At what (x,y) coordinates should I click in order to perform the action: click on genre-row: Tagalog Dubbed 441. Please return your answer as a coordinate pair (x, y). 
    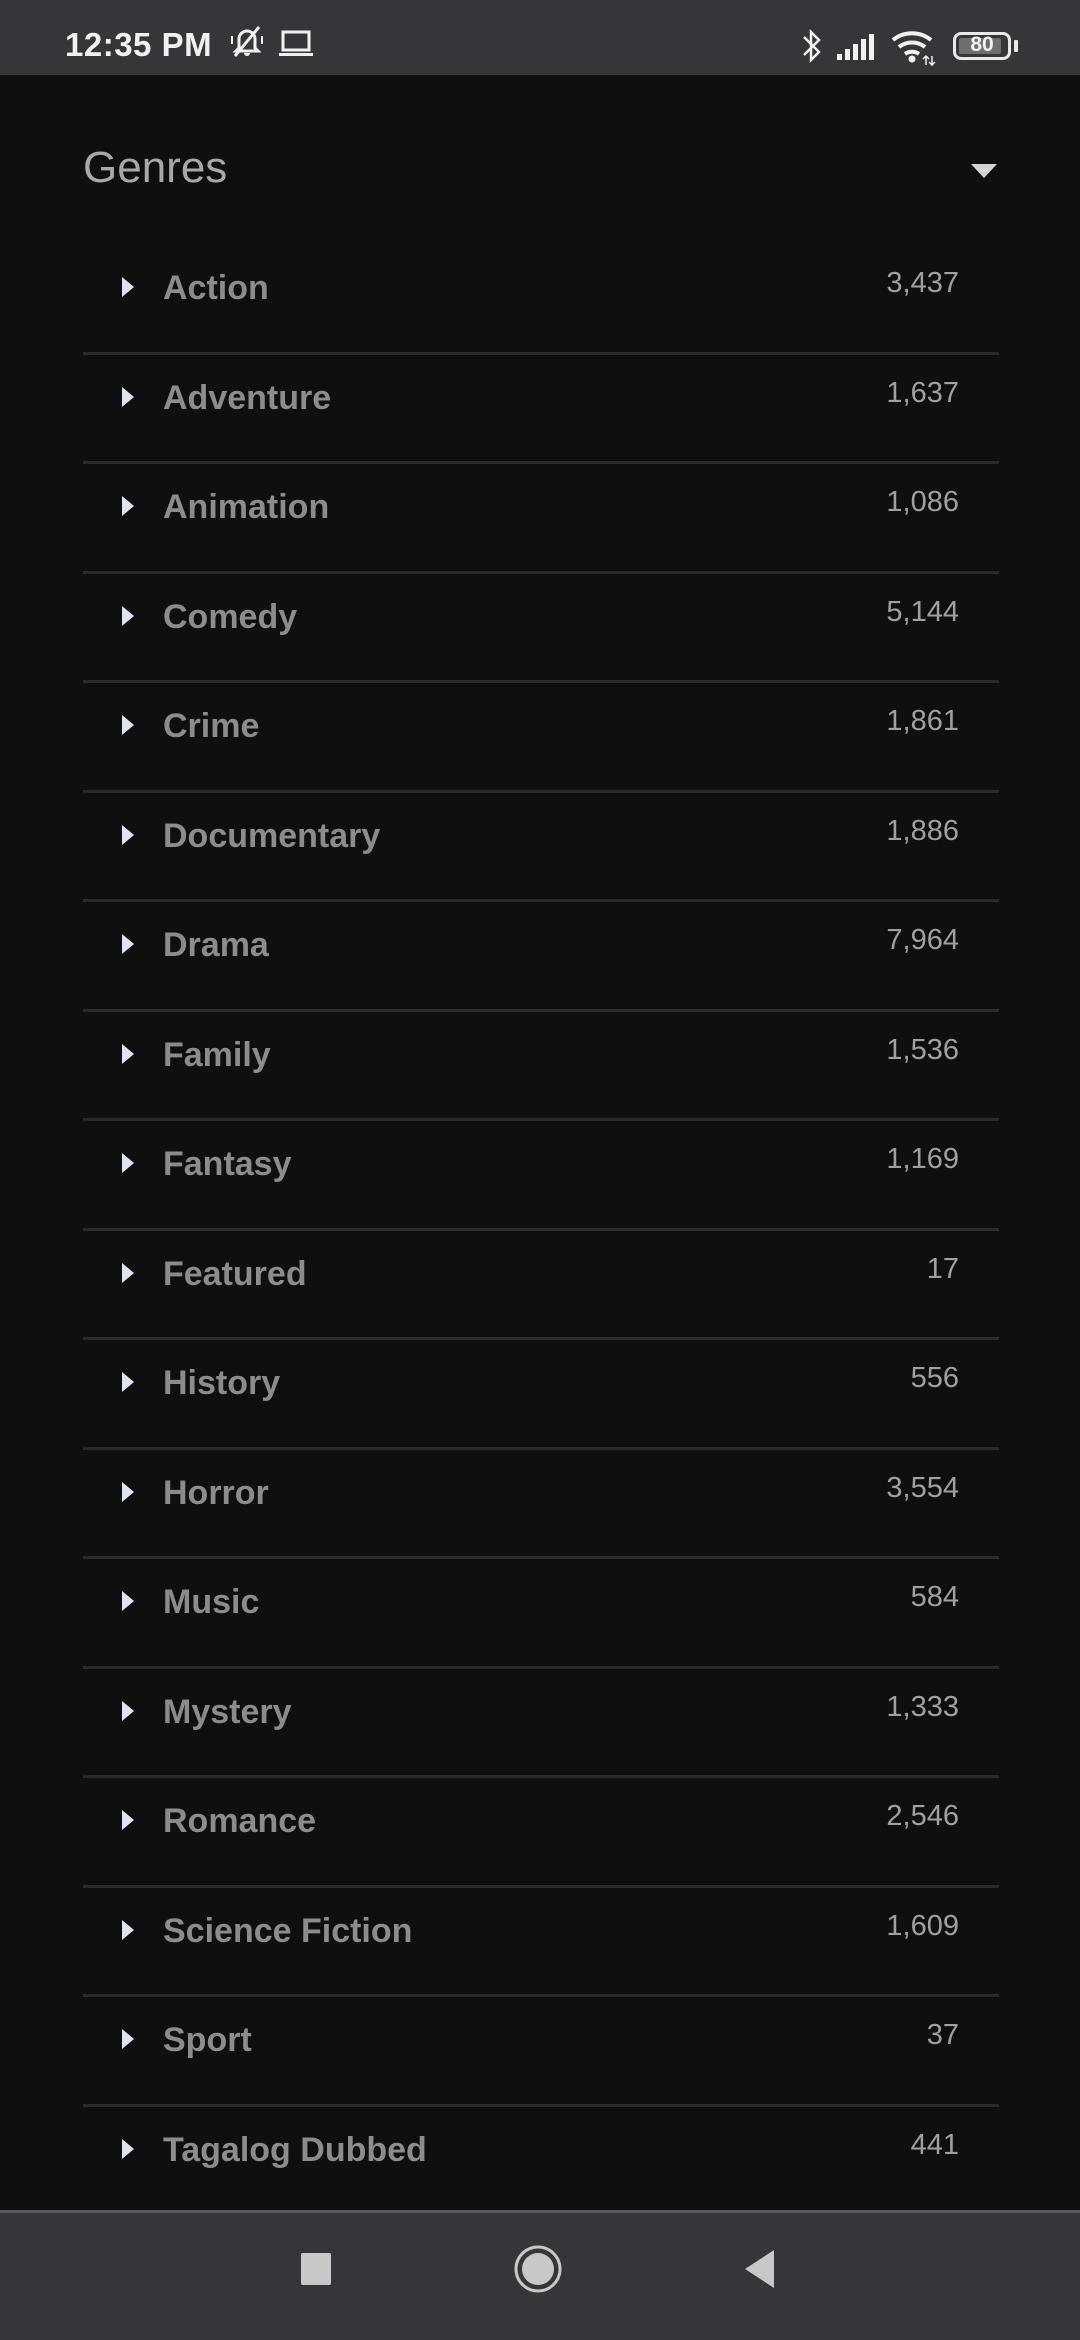
    Looking at the image, I should click on (541, 2159).